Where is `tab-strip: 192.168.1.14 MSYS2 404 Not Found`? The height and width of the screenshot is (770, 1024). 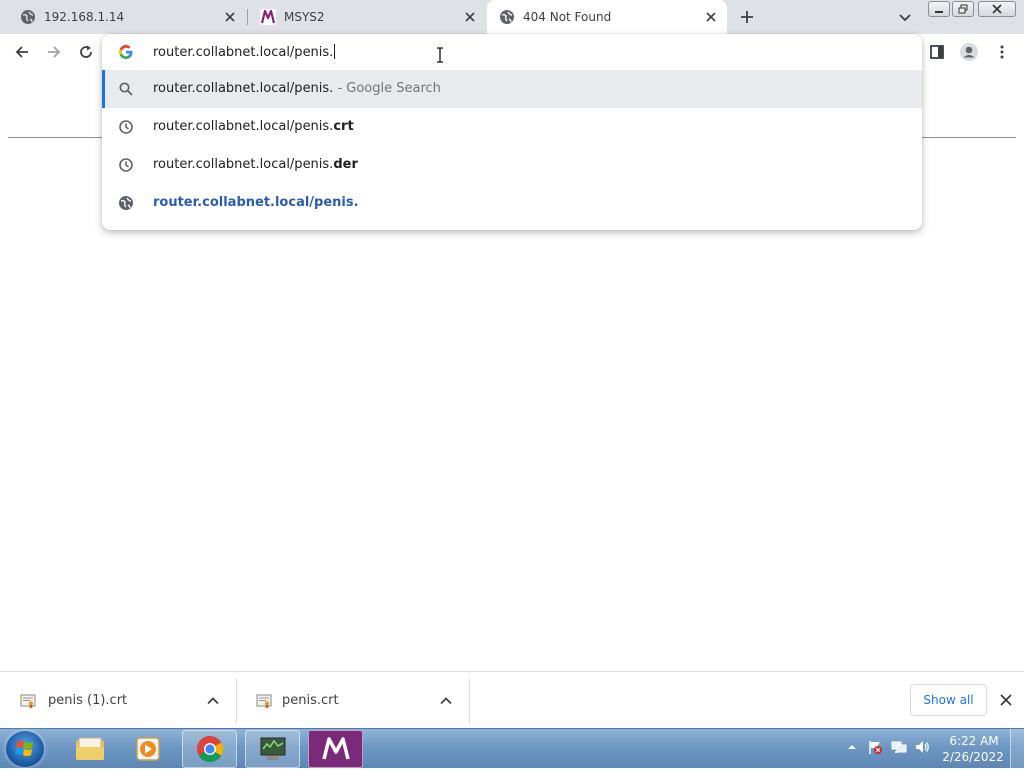
tab-strip: 192.168.1.14 MSYS2 404 Not Found is located at coordinates (512, 17).